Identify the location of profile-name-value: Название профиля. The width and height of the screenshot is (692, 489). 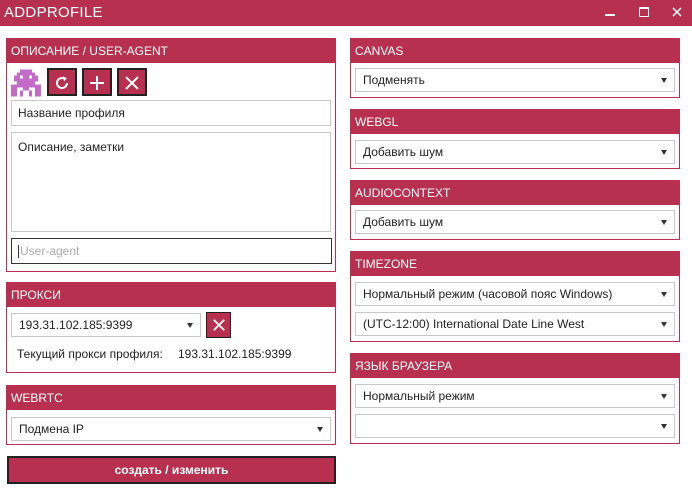
(71, 113).